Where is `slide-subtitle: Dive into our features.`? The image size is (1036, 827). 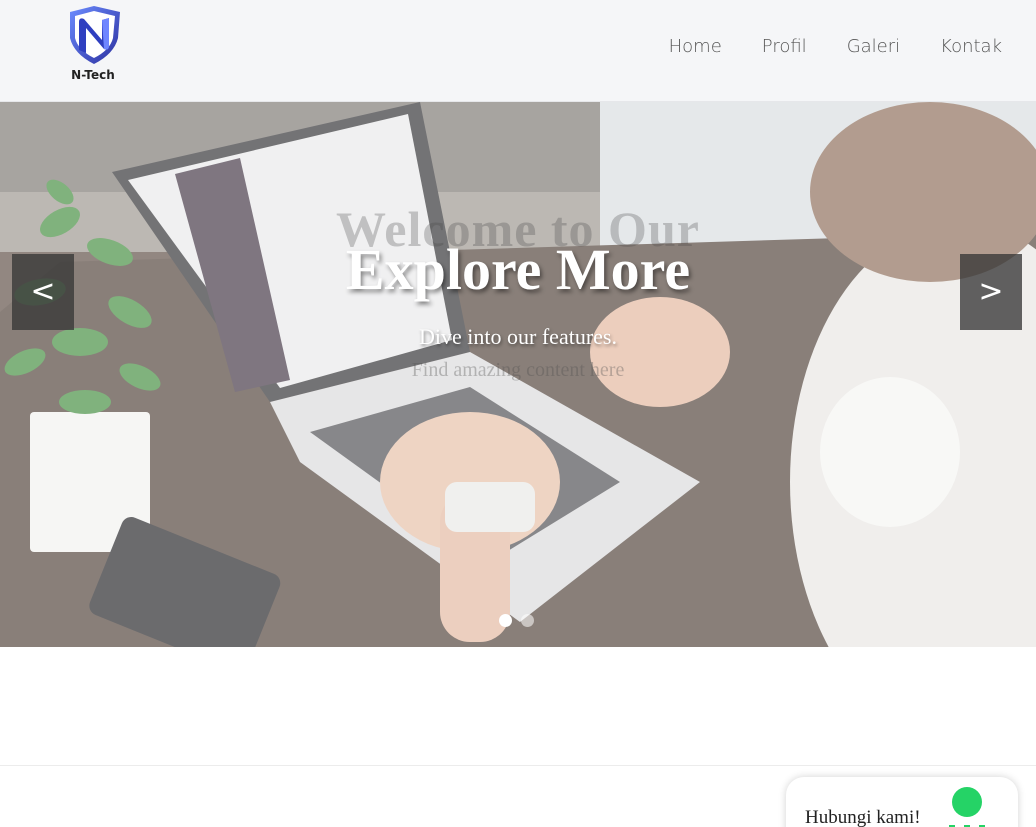 slide-subtitle: Dive into our features. is located at coordinates (518, 336).